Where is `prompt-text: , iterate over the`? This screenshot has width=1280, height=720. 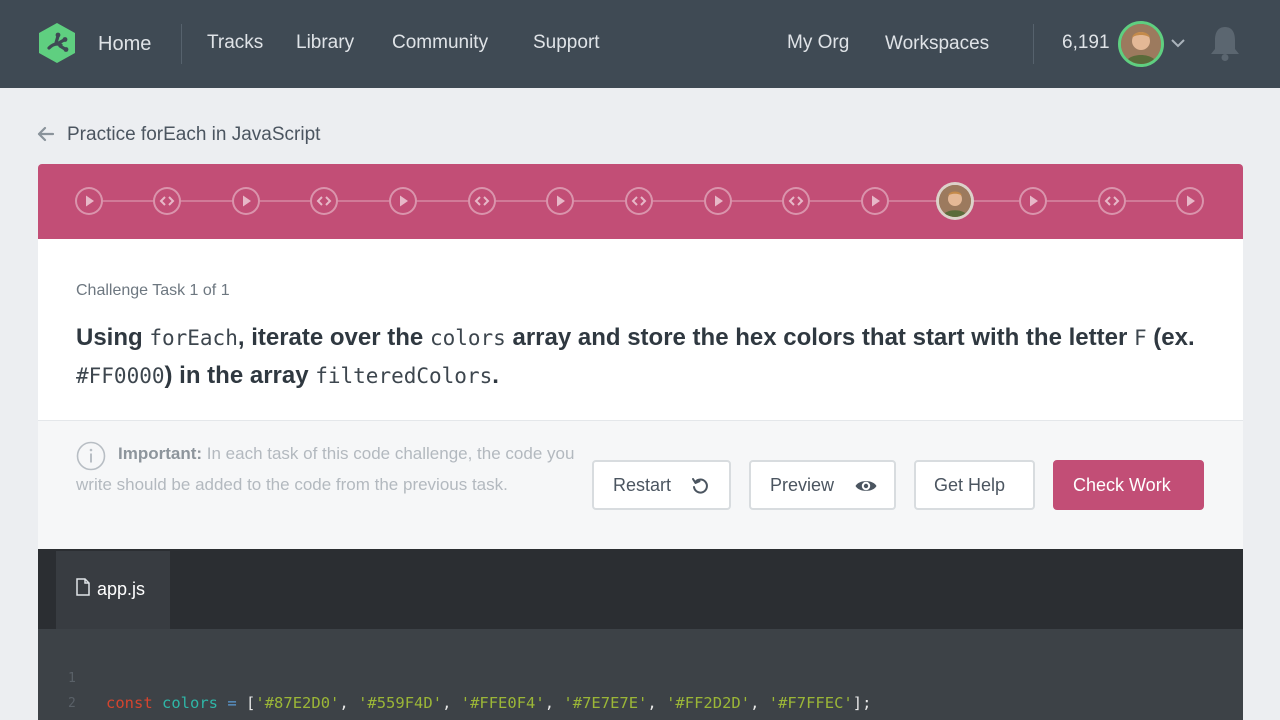 prompt-text: , iterate over the is located at coordinates (333, 337).